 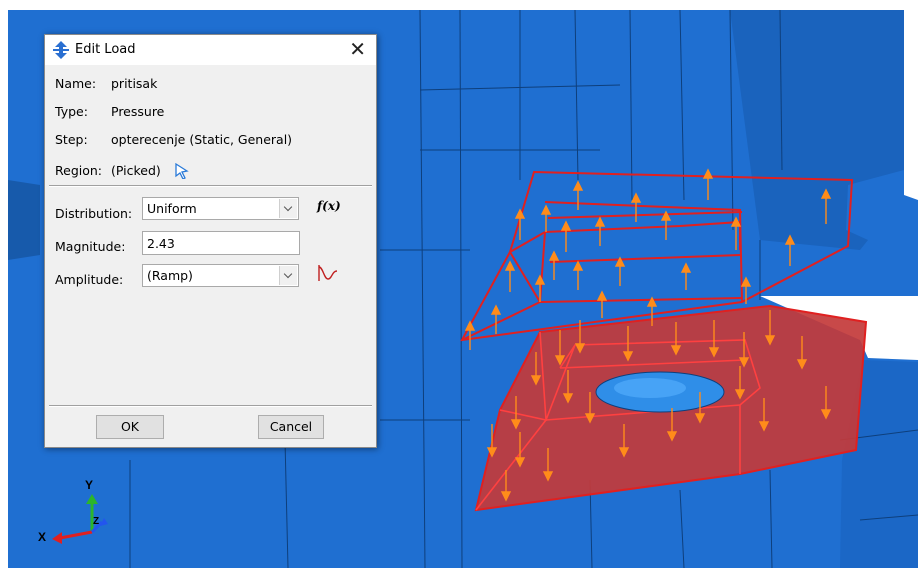 What do you see at coordinates (130, 427) in the screenshot?
I see `ok-button: OK` at bounding box center [130, 427].